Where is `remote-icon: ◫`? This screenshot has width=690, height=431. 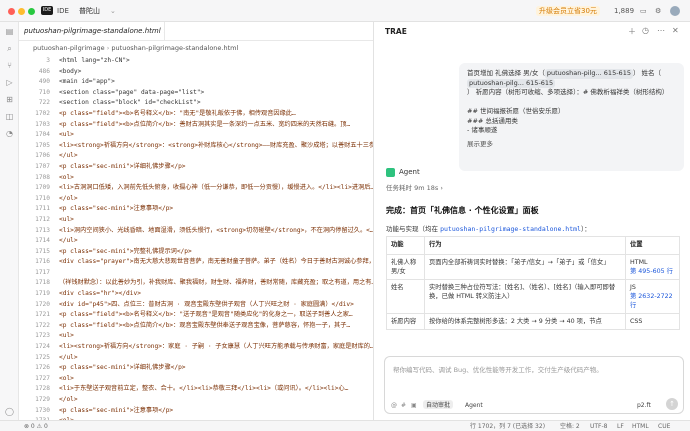
remote-icon: ◫ is located at coordinates (9, 116).